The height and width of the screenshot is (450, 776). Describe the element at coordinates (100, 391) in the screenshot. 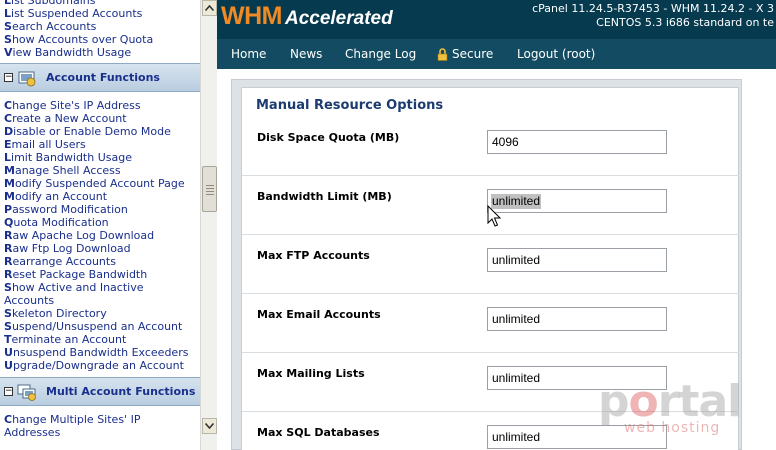

I see `multi-account-functions-header: − Multi Account Functions` at that location.